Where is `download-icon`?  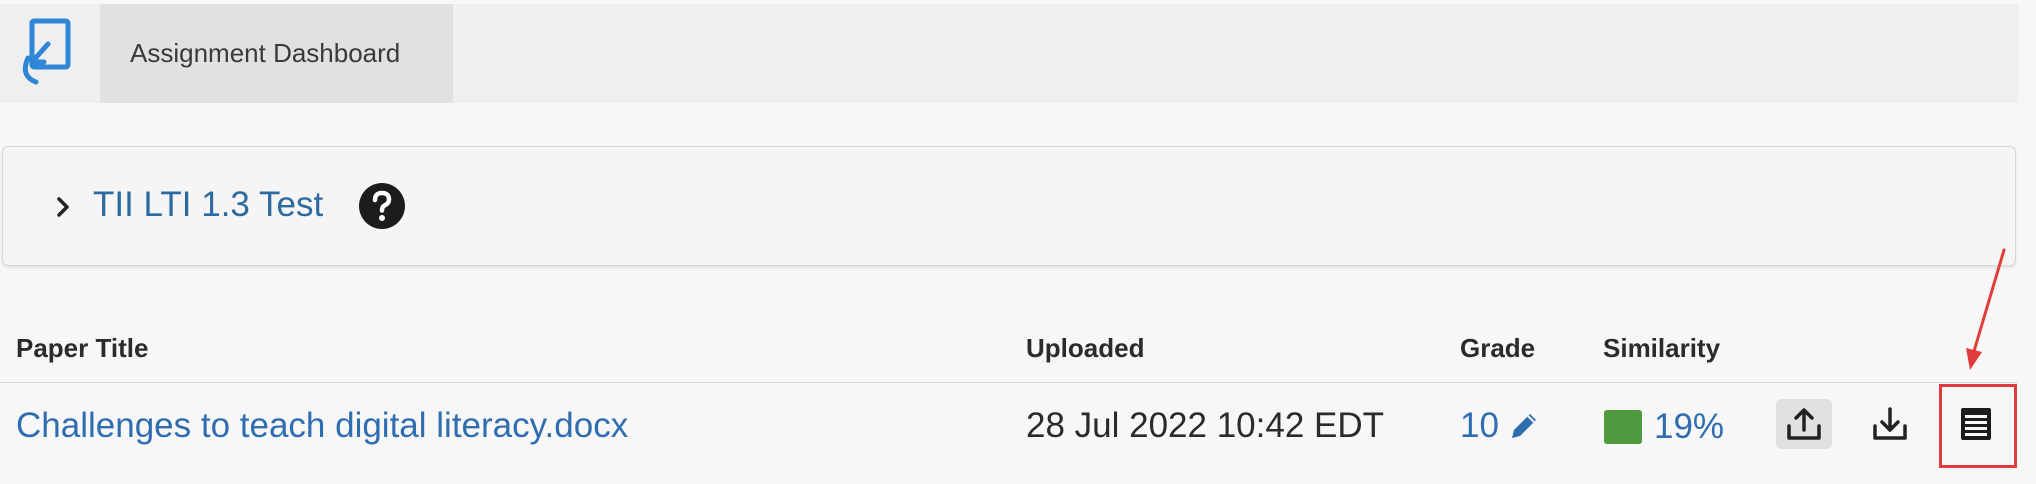
download-icon is located at coordinates (1890, 423).